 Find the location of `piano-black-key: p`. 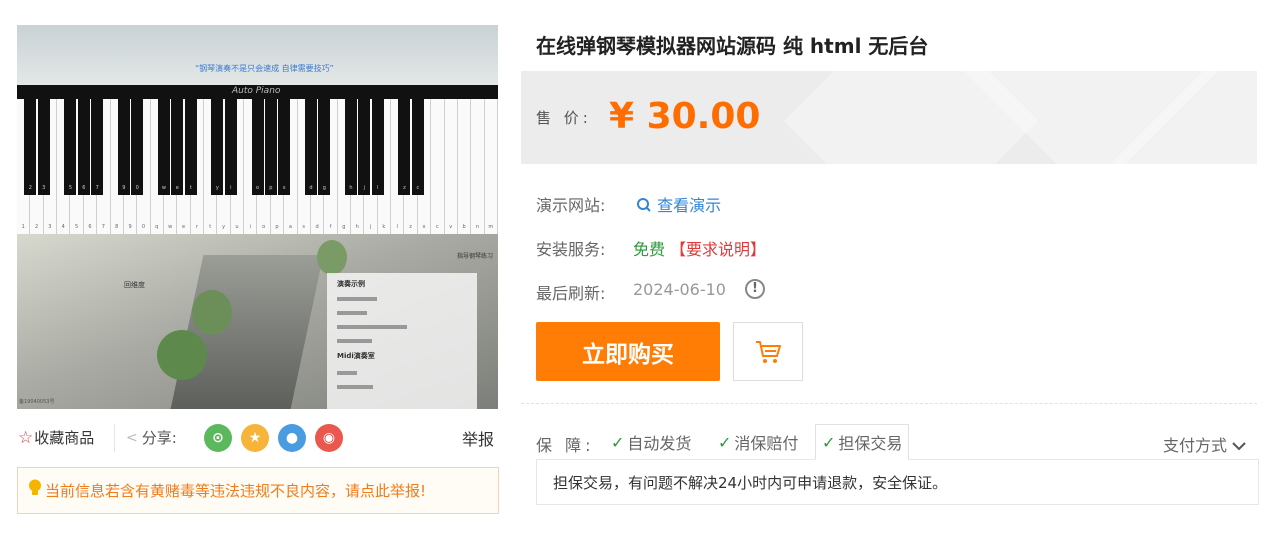

piano-black-key: p is located at coordinates (270, 147).